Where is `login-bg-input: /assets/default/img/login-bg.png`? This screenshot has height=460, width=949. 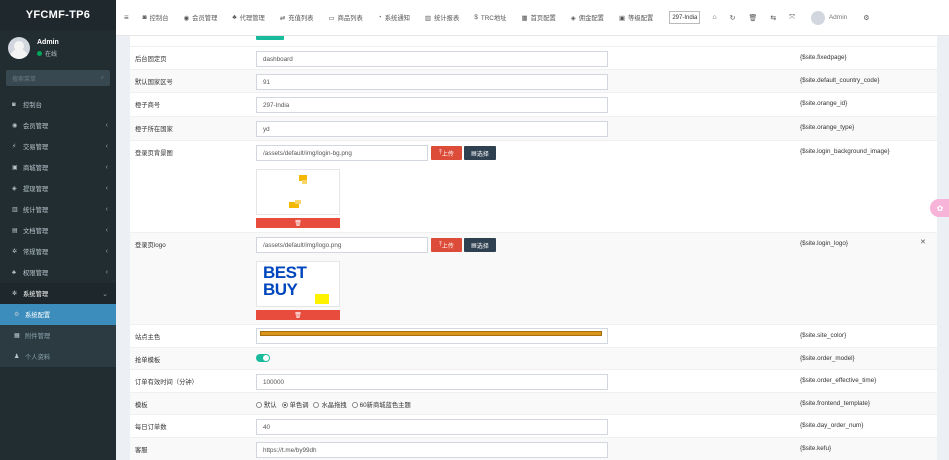
login-bg-input: /assets/default/img/login-bg.png is located at coordinates (342, 153).